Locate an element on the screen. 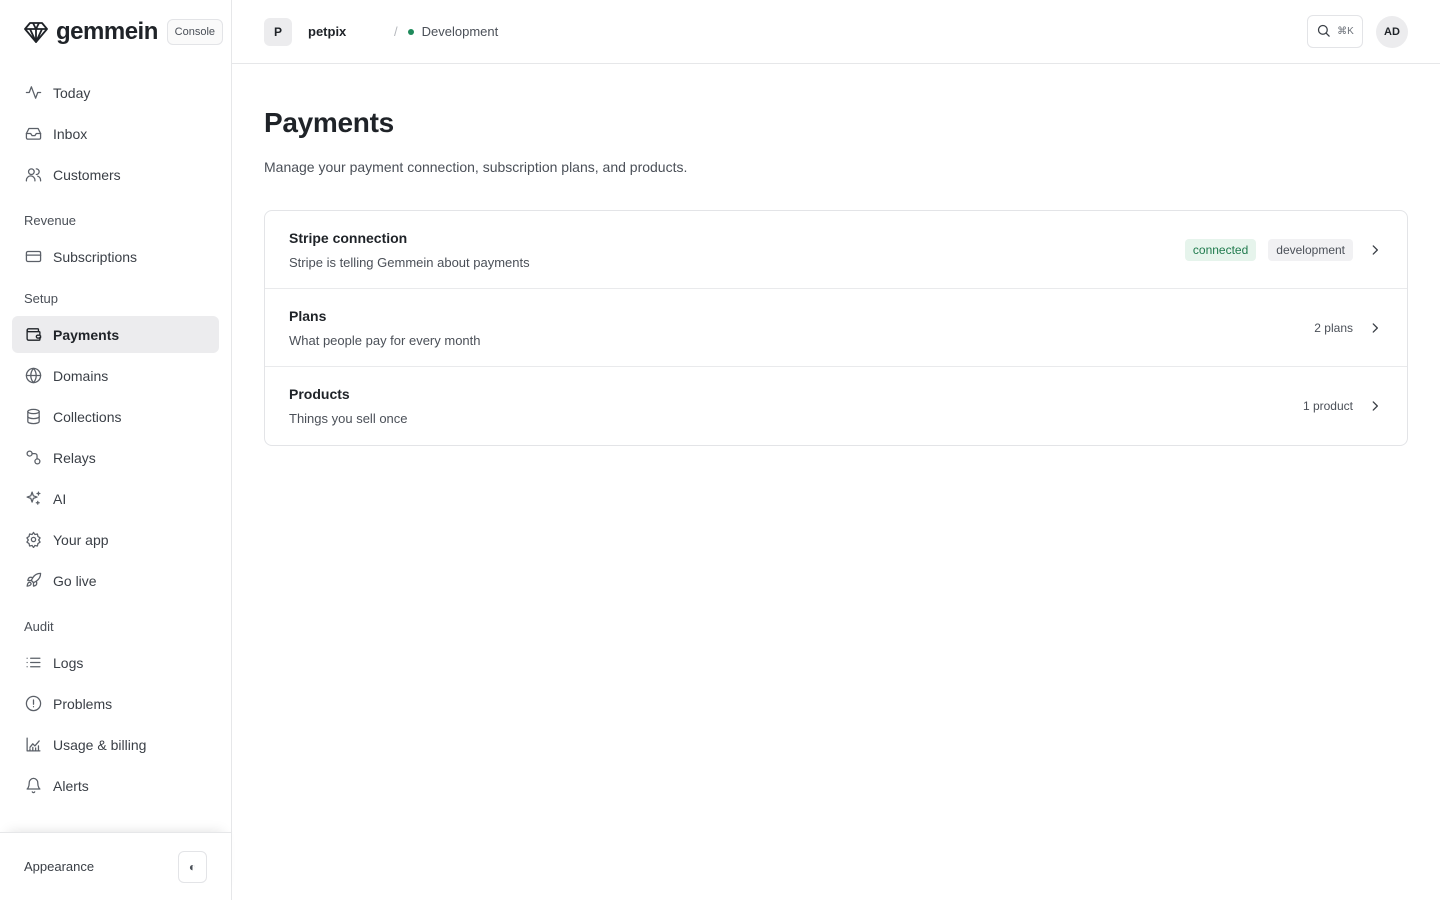 The image size is (1440, 900). row-subtitle: Stripe is telling Gemmein about payments is located at coordinates (409, 262).